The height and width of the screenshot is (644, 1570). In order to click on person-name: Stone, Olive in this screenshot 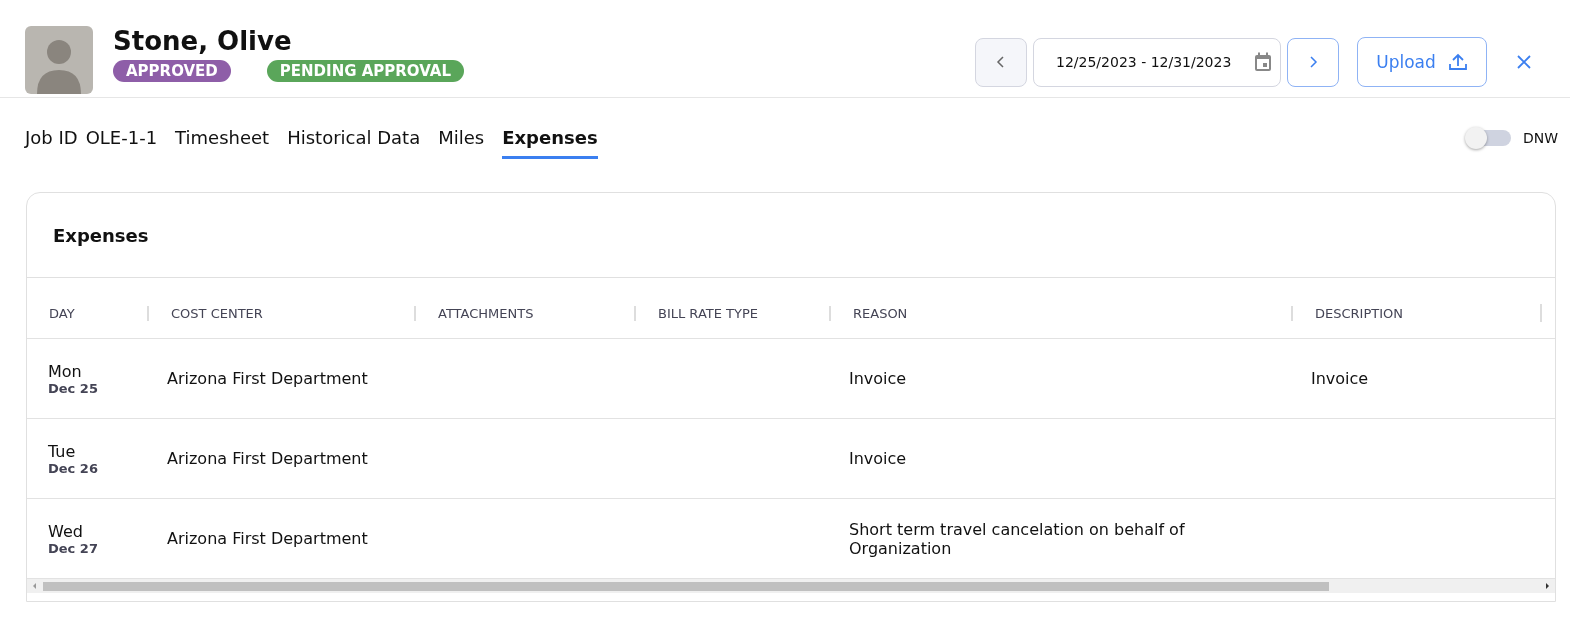, I will do `click(203, 41)`.